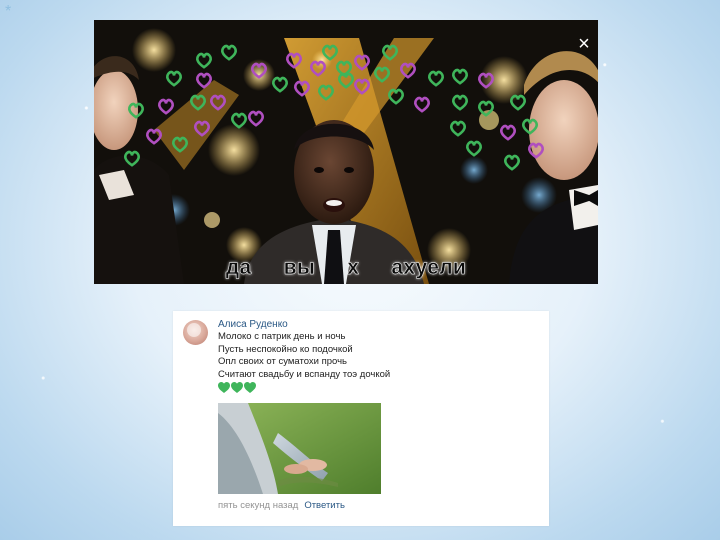  What do you see at coordinates (304, 374) in the screenshot?
I see `comment-line: Считают свадьбу и вспанду тоэ дочкой` at bounding box center [304, 374].